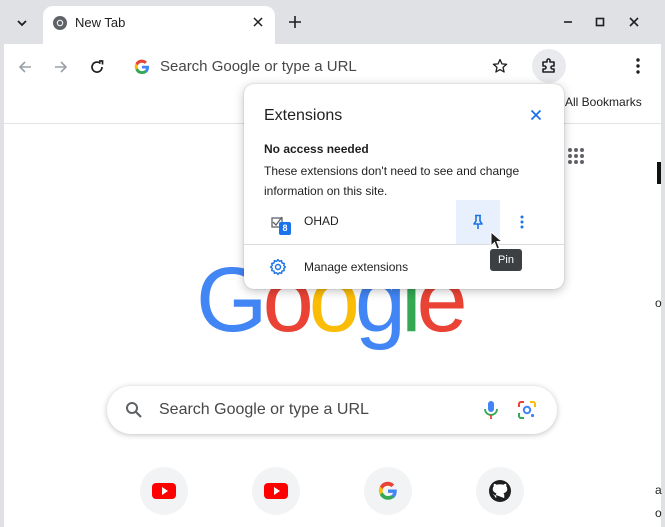 Image resolution: width=665 pixels, height=527 pixels. What do you see at coordinates (506, 260) in the screenshot?
I see `pin-tooltip: Pin` at bounding box center [506, 260].